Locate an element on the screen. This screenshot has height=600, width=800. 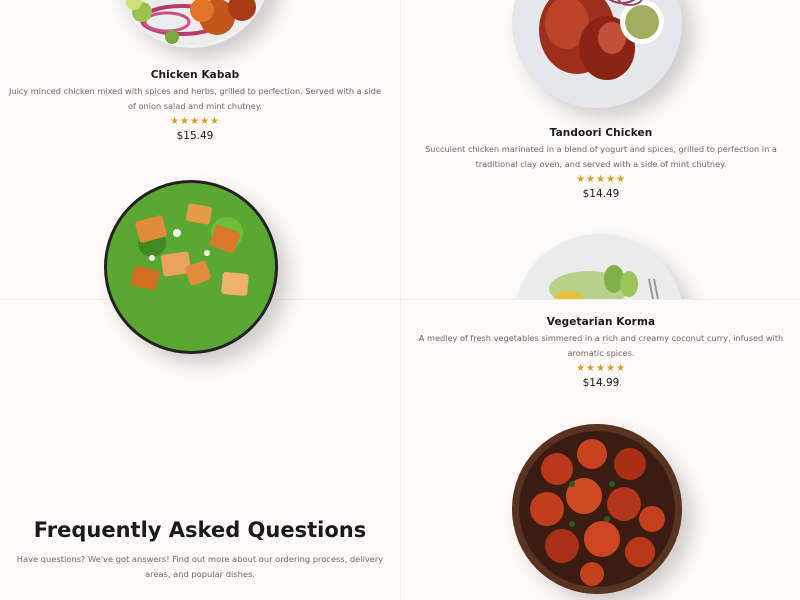
chicken-65-image is located at coordinates (597, 509).